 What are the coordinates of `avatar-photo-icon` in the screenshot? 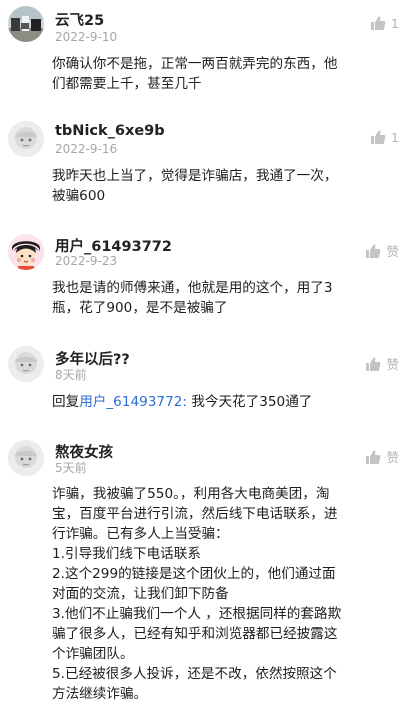 It's located at (26, 24).